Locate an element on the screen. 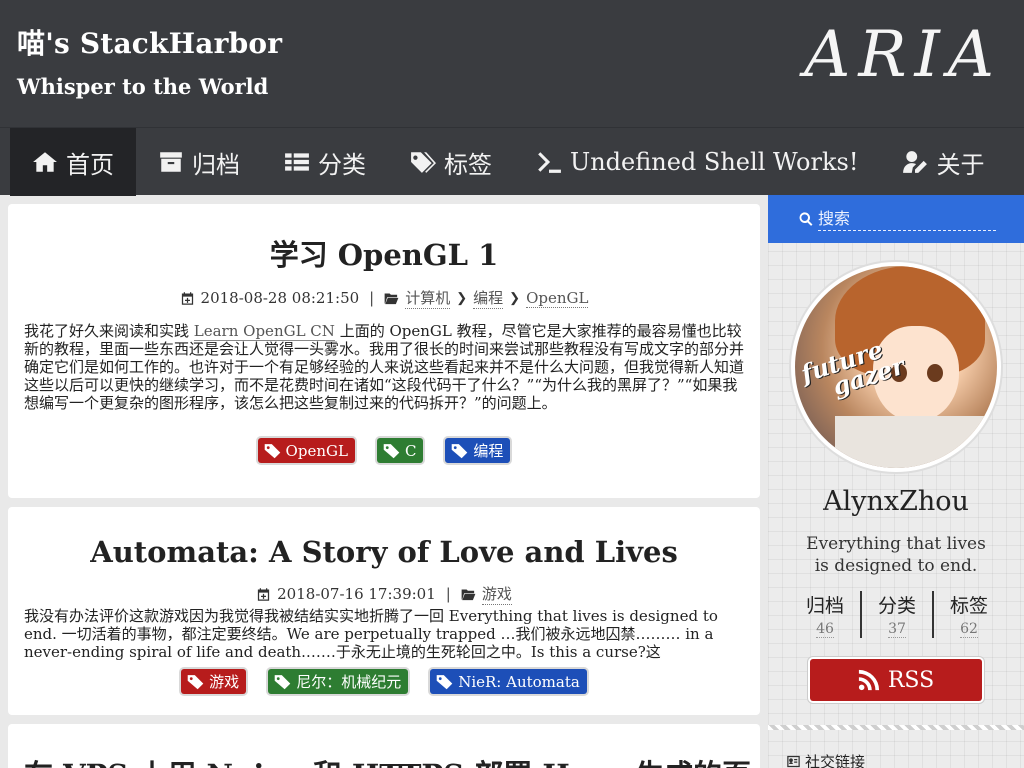 The height and width of the screenshot is (768, 1024). sidebar-divider is located at coordinates (896, 727).